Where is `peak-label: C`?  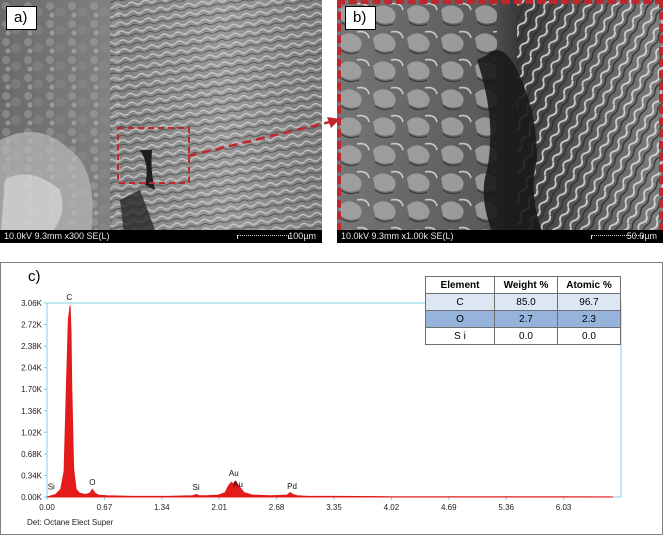
peak-label: C is located at coordinates (69, 297).